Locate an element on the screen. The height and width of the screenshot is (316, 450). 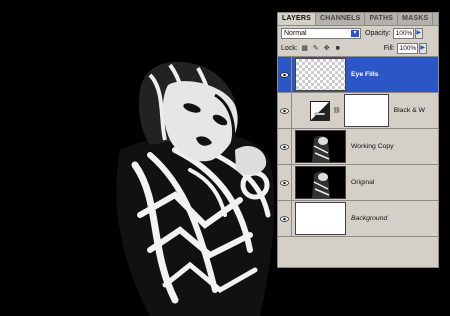
fill-input: 100% is located at coordinates (407, 48).